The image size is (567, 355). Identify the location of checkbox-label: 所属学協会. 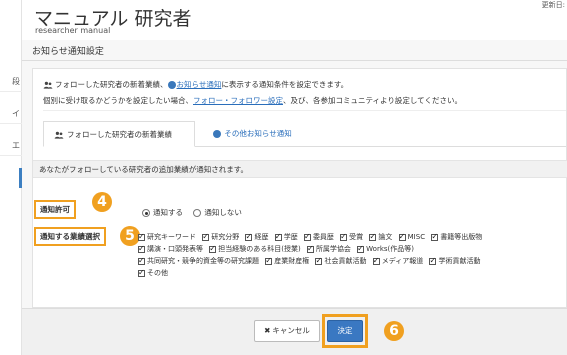
(333, 249).